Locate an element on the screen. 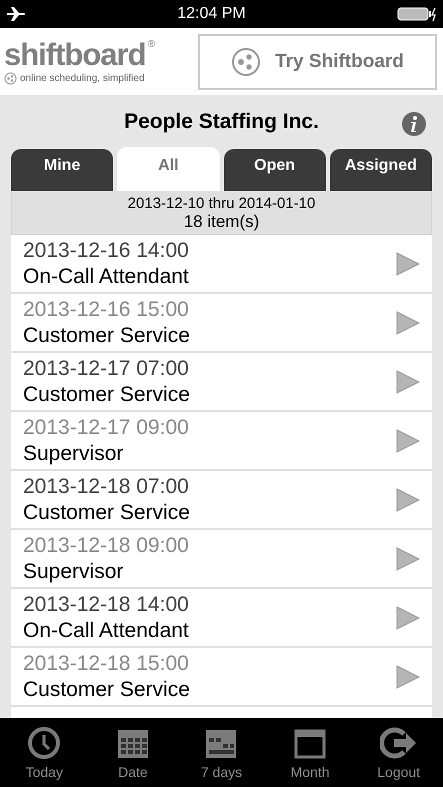 The image size is (443, 787). date-range: 2013-12-10 thru 2014-01-10 is located at coordinates (222, 203).